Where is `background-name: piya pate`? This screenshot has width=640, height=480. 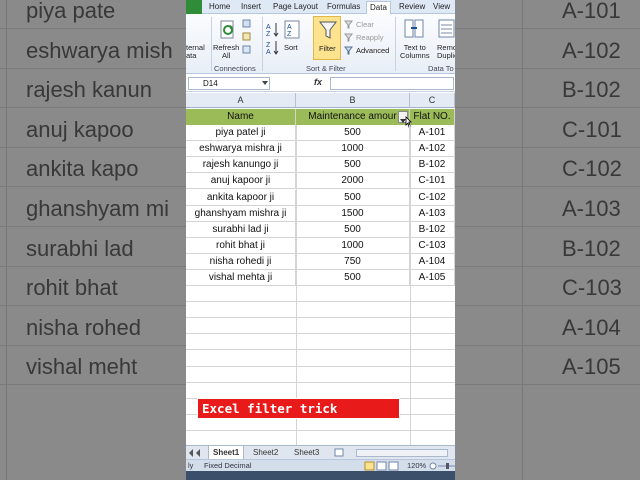 background-name: piya pate is located at coordinates (71, 11).